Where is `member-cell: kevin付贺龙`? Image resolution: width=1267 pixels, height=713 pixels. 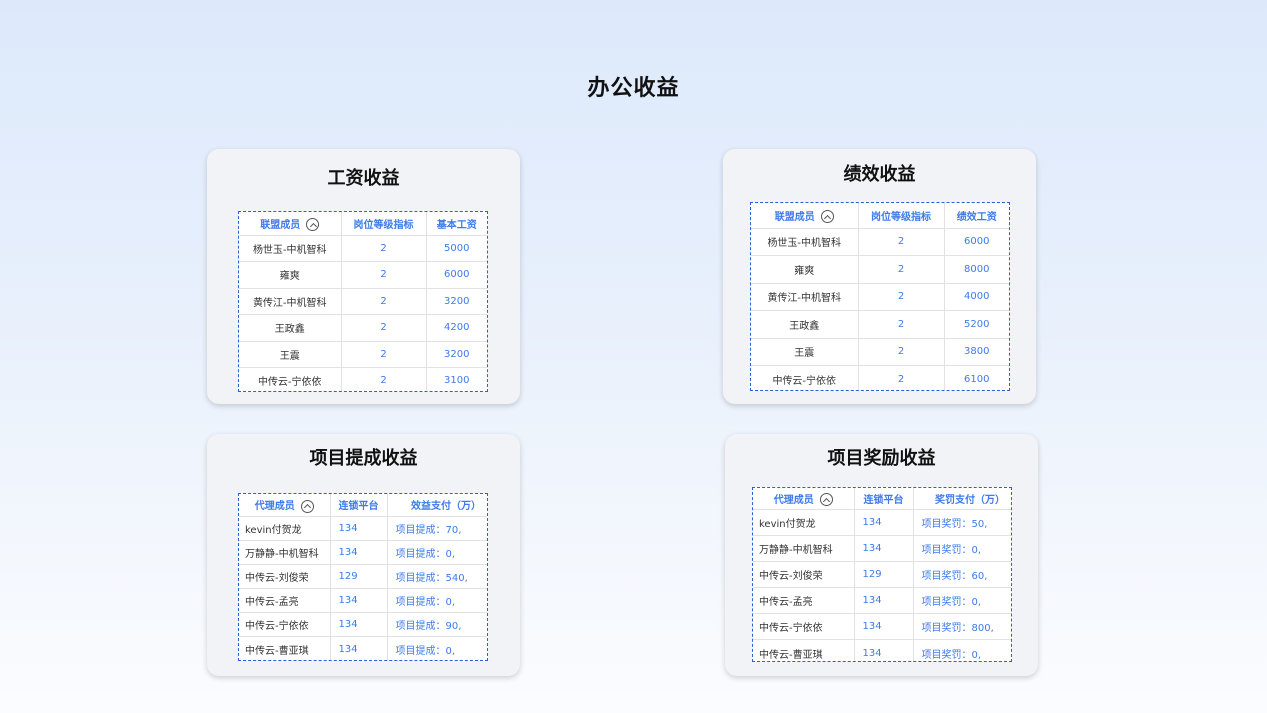 member-cell: kevin付贺龙 is located at coordinates (285, 528).